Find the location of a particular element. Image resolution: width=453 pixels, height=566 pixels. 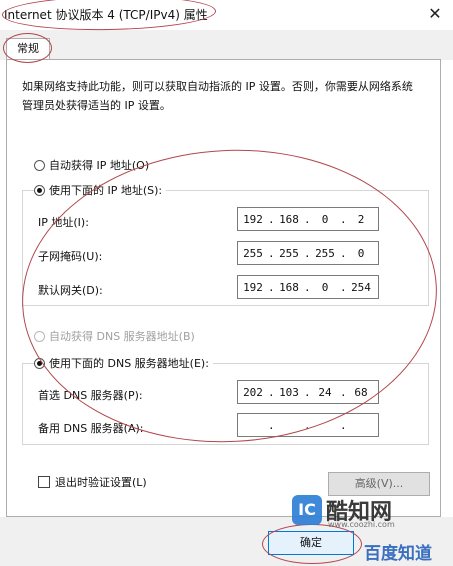

ip-address-label: IP 地址(I): is located at coordinates (63, 222).